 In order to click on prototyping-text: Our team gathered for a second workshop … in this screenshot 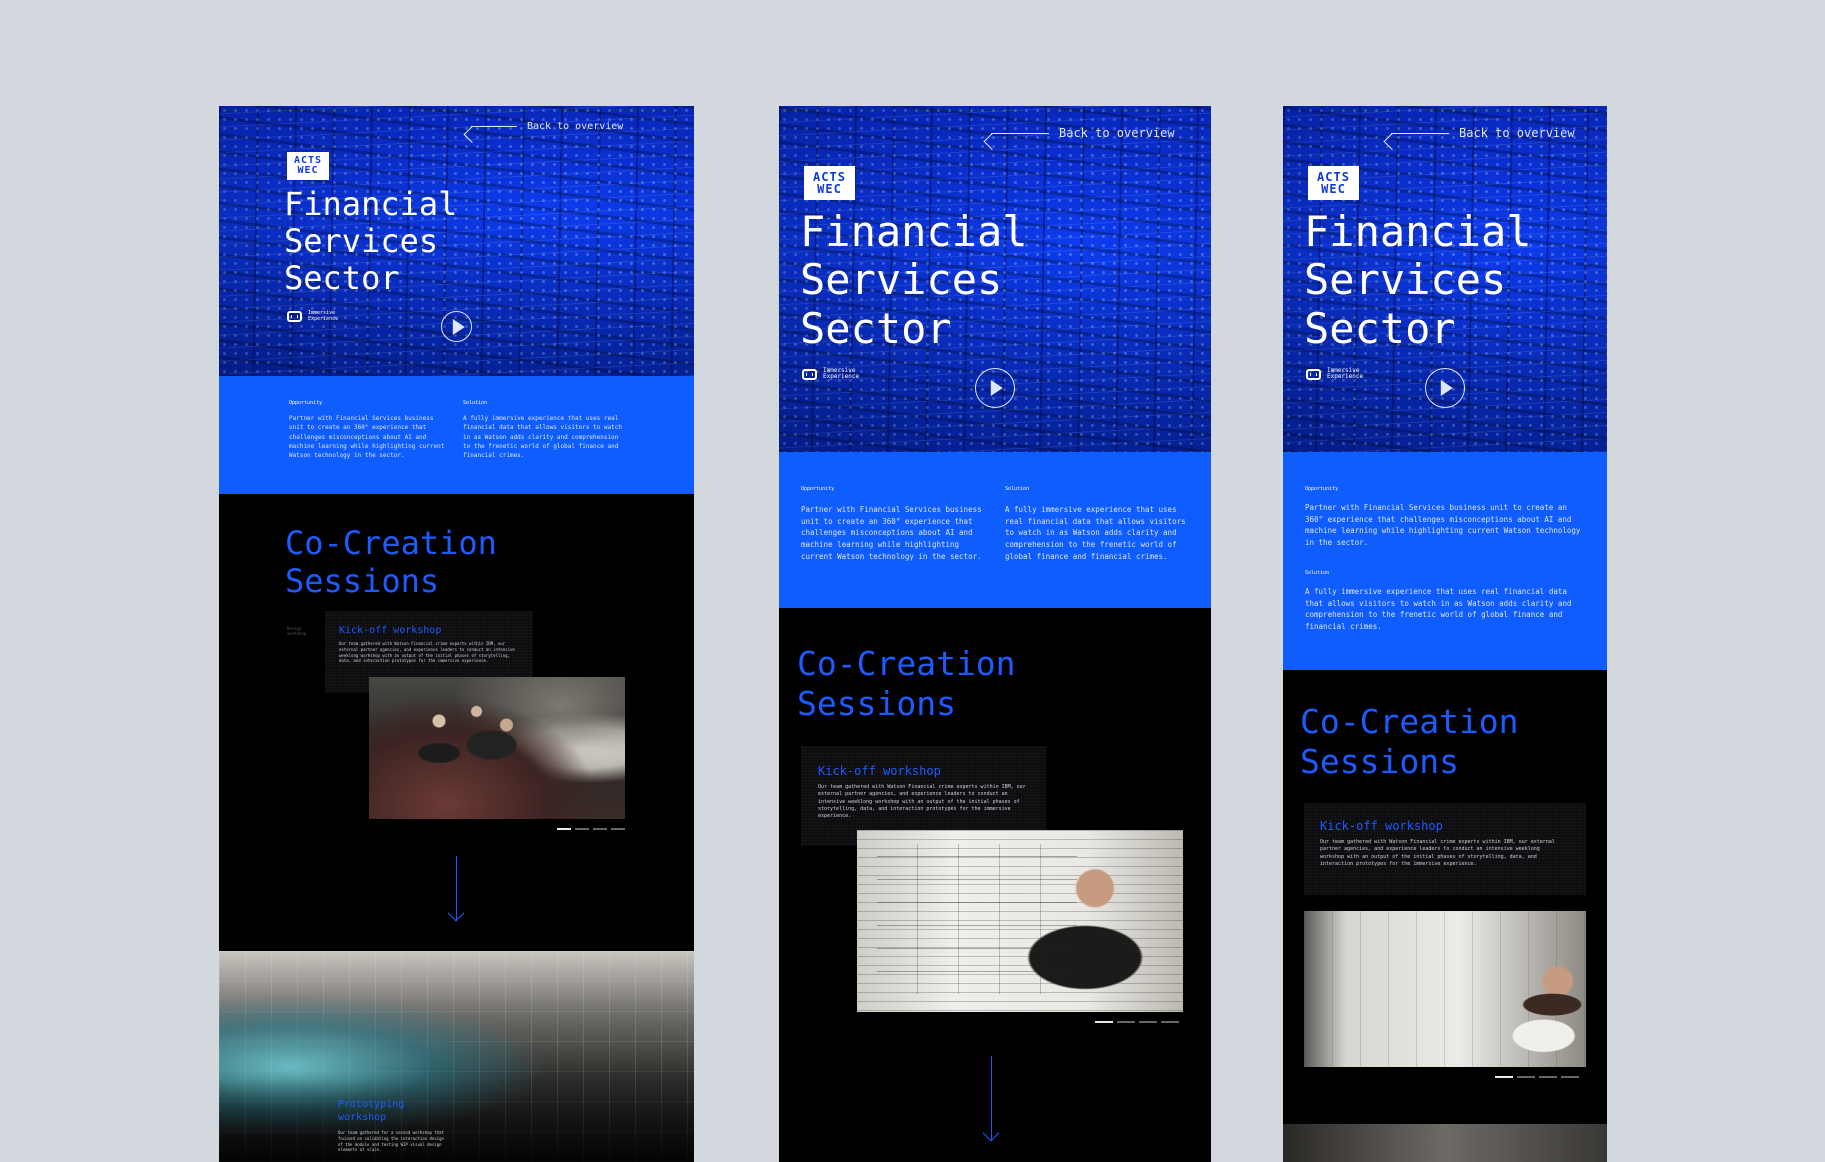, I will do `click(391, 1141)`.